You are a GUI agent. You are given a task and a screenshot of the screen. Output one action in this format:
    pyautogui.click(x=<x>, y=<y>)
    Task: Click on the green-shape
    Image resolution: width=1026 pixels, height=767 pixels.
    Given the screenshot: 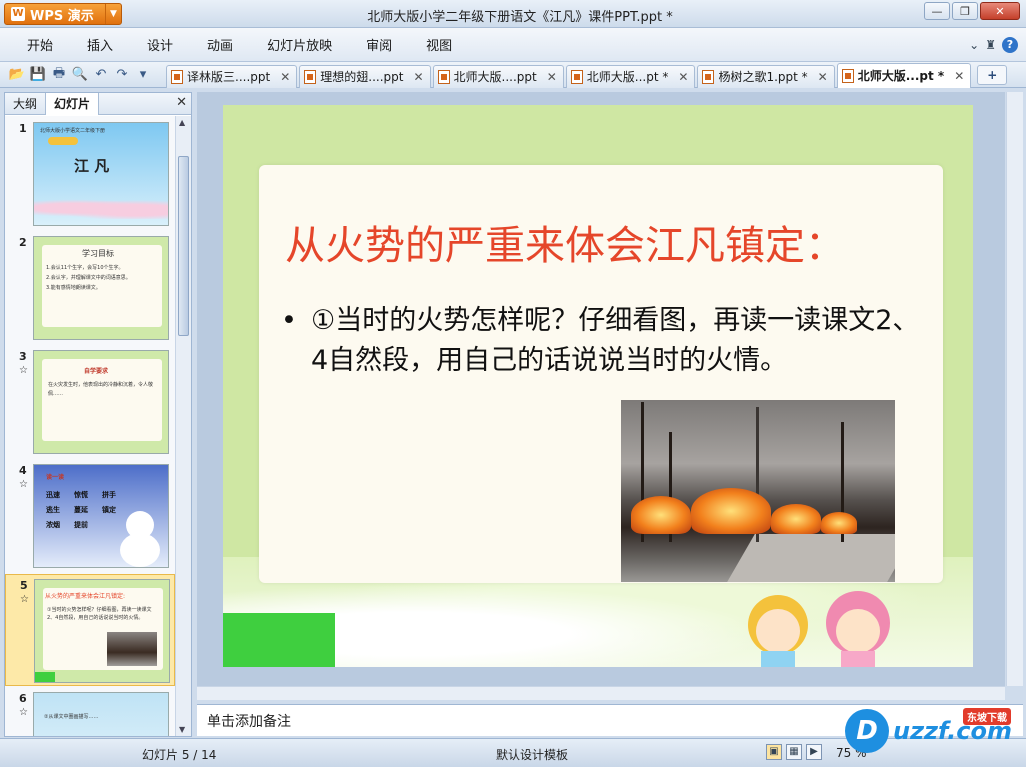 What is the action you would take?
    pyautogui.click(x=279, y=640)
    